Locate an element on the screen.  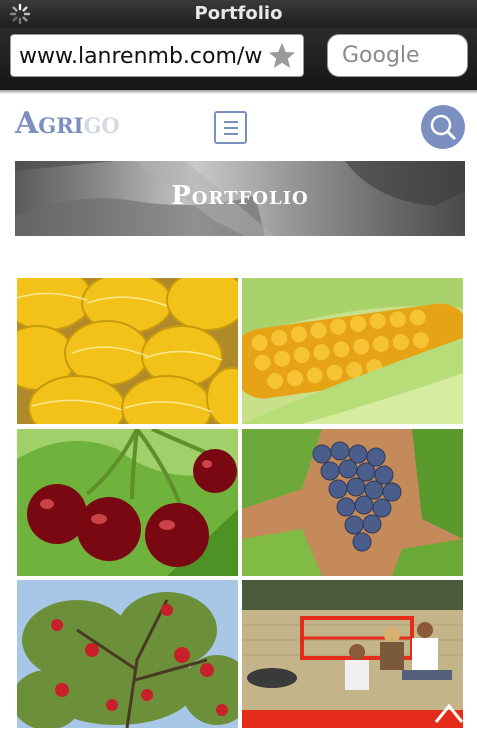
logo-text-secondary: go is located at coordinates (101, 123).